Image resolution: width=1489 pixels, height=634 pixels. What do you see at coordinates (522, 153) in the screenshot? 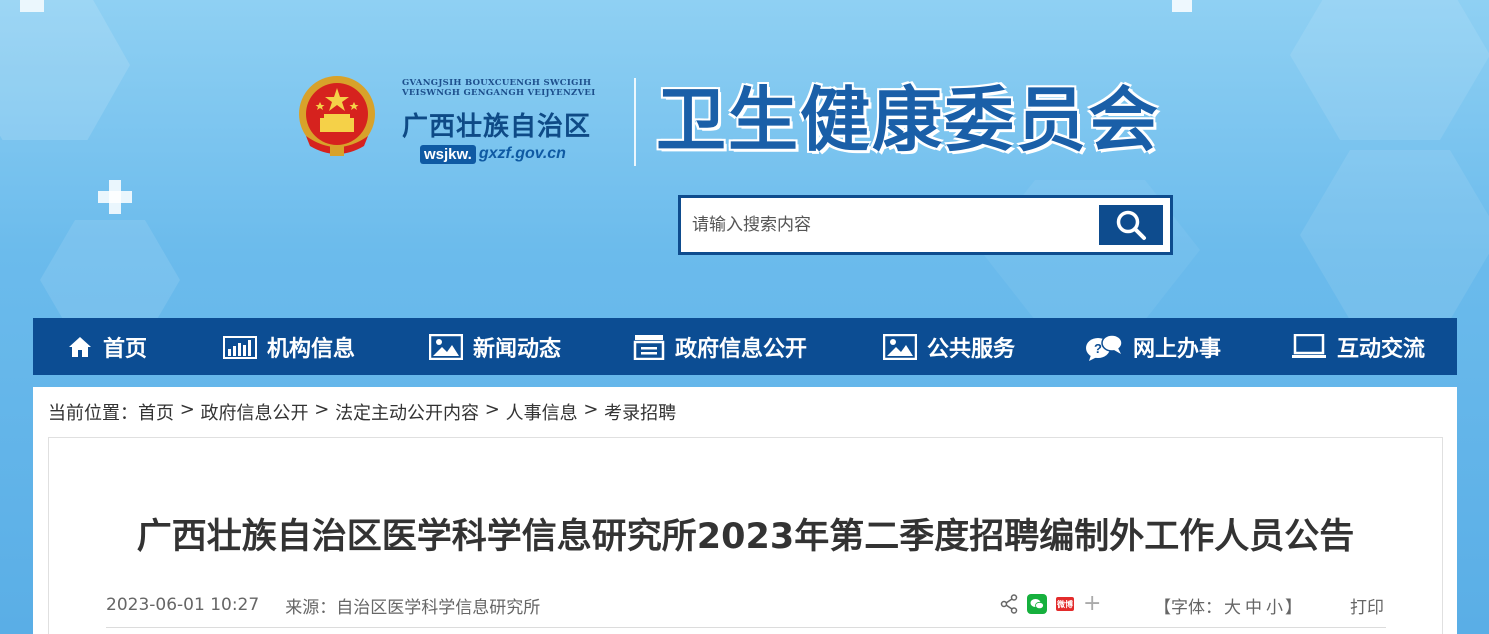
I see `domain-suffix: gxzf.gov.cn` at bounding box center [522, 153].